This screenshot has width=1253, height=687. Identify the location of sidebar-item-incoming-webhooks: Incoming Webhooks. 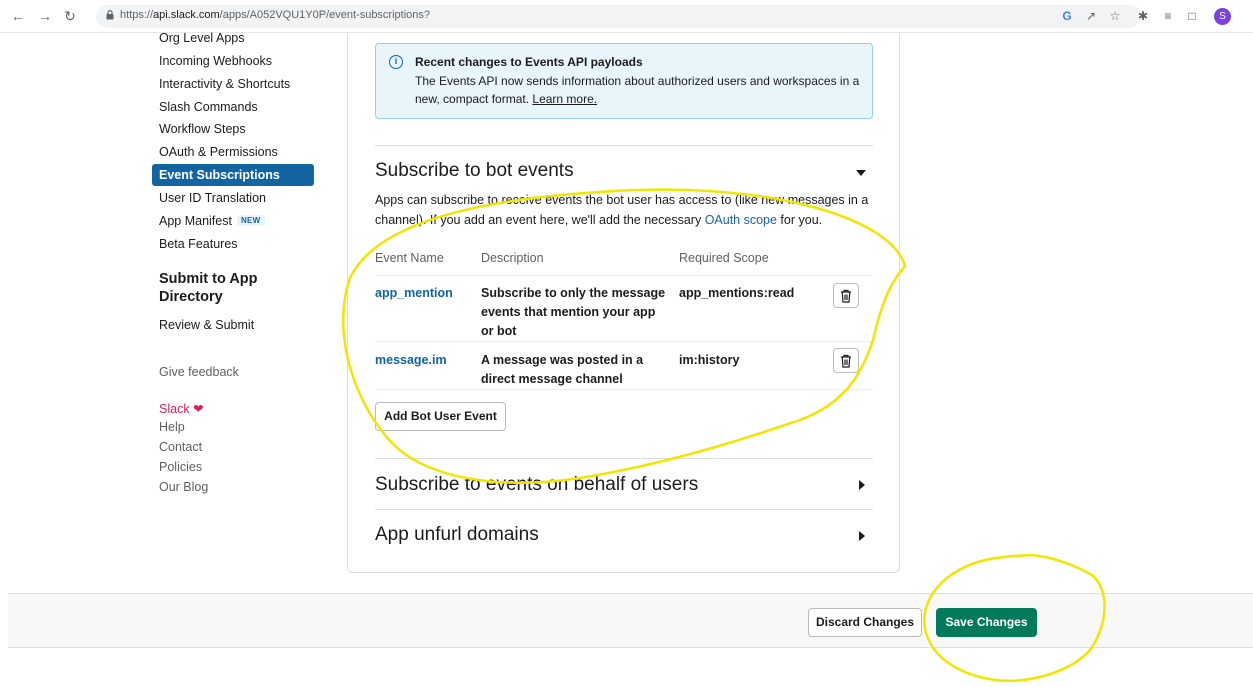
(215, 61).